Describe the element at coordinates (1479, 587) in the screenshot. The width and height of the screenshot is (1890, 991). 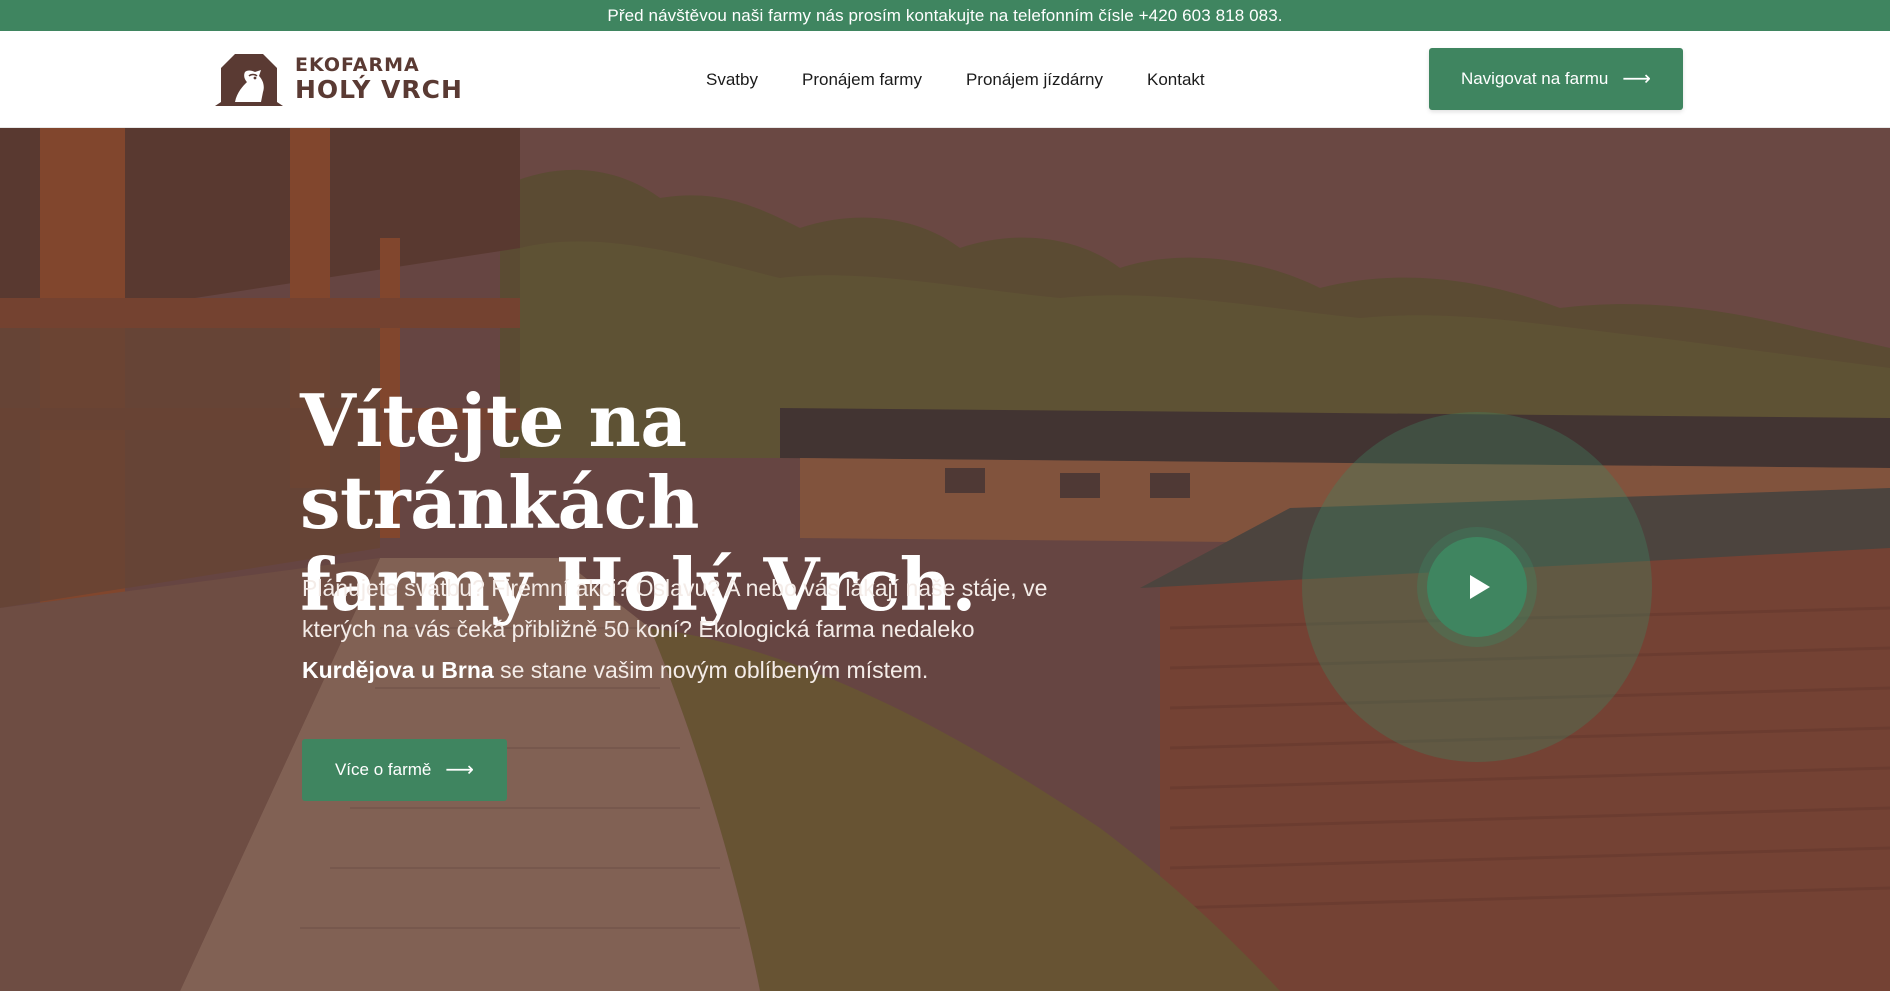
I see `play-icon` at that location.